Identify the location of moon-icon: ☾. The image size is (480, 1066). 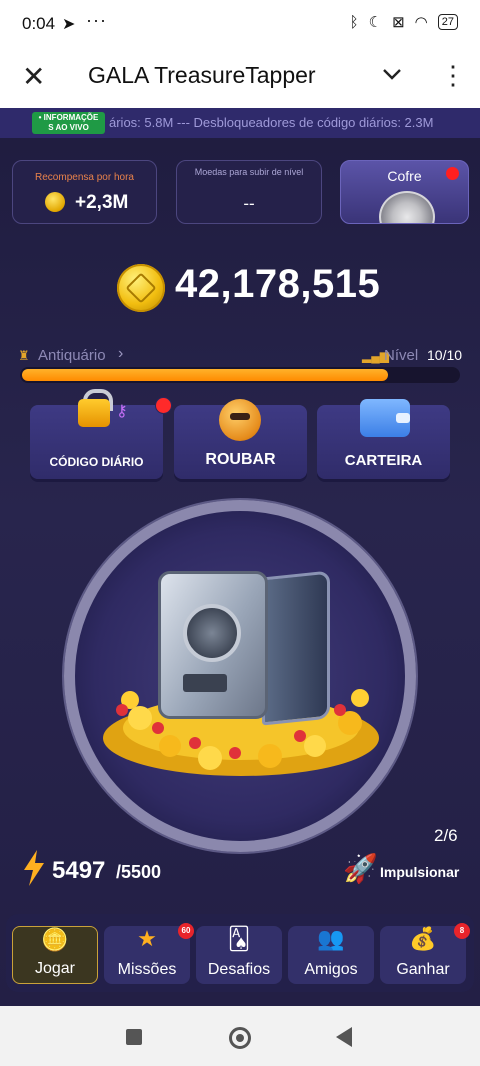
(375, 22).